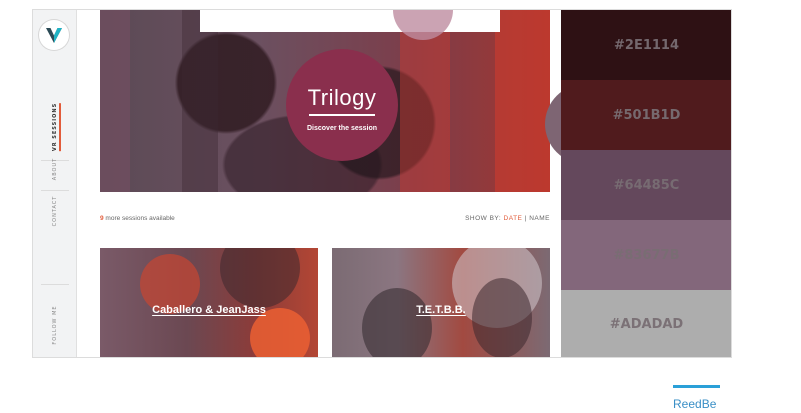  I want to click on v-logo-icon, so click(54, 35).